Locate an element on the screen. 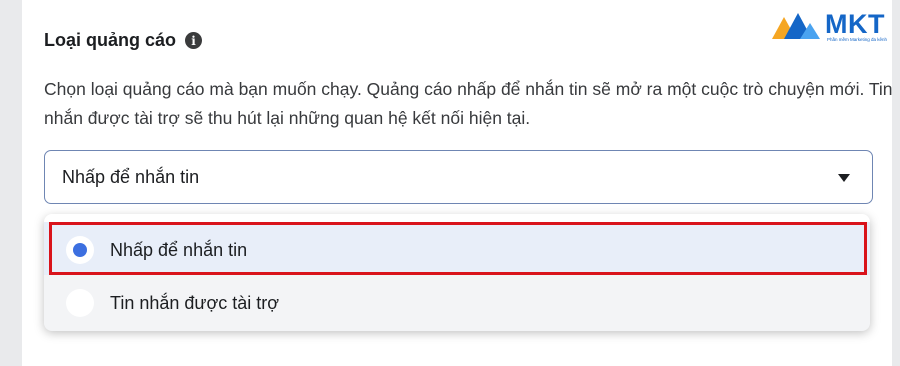  section-title: Loại quảng cáo i is located at coordinates (123, 40).